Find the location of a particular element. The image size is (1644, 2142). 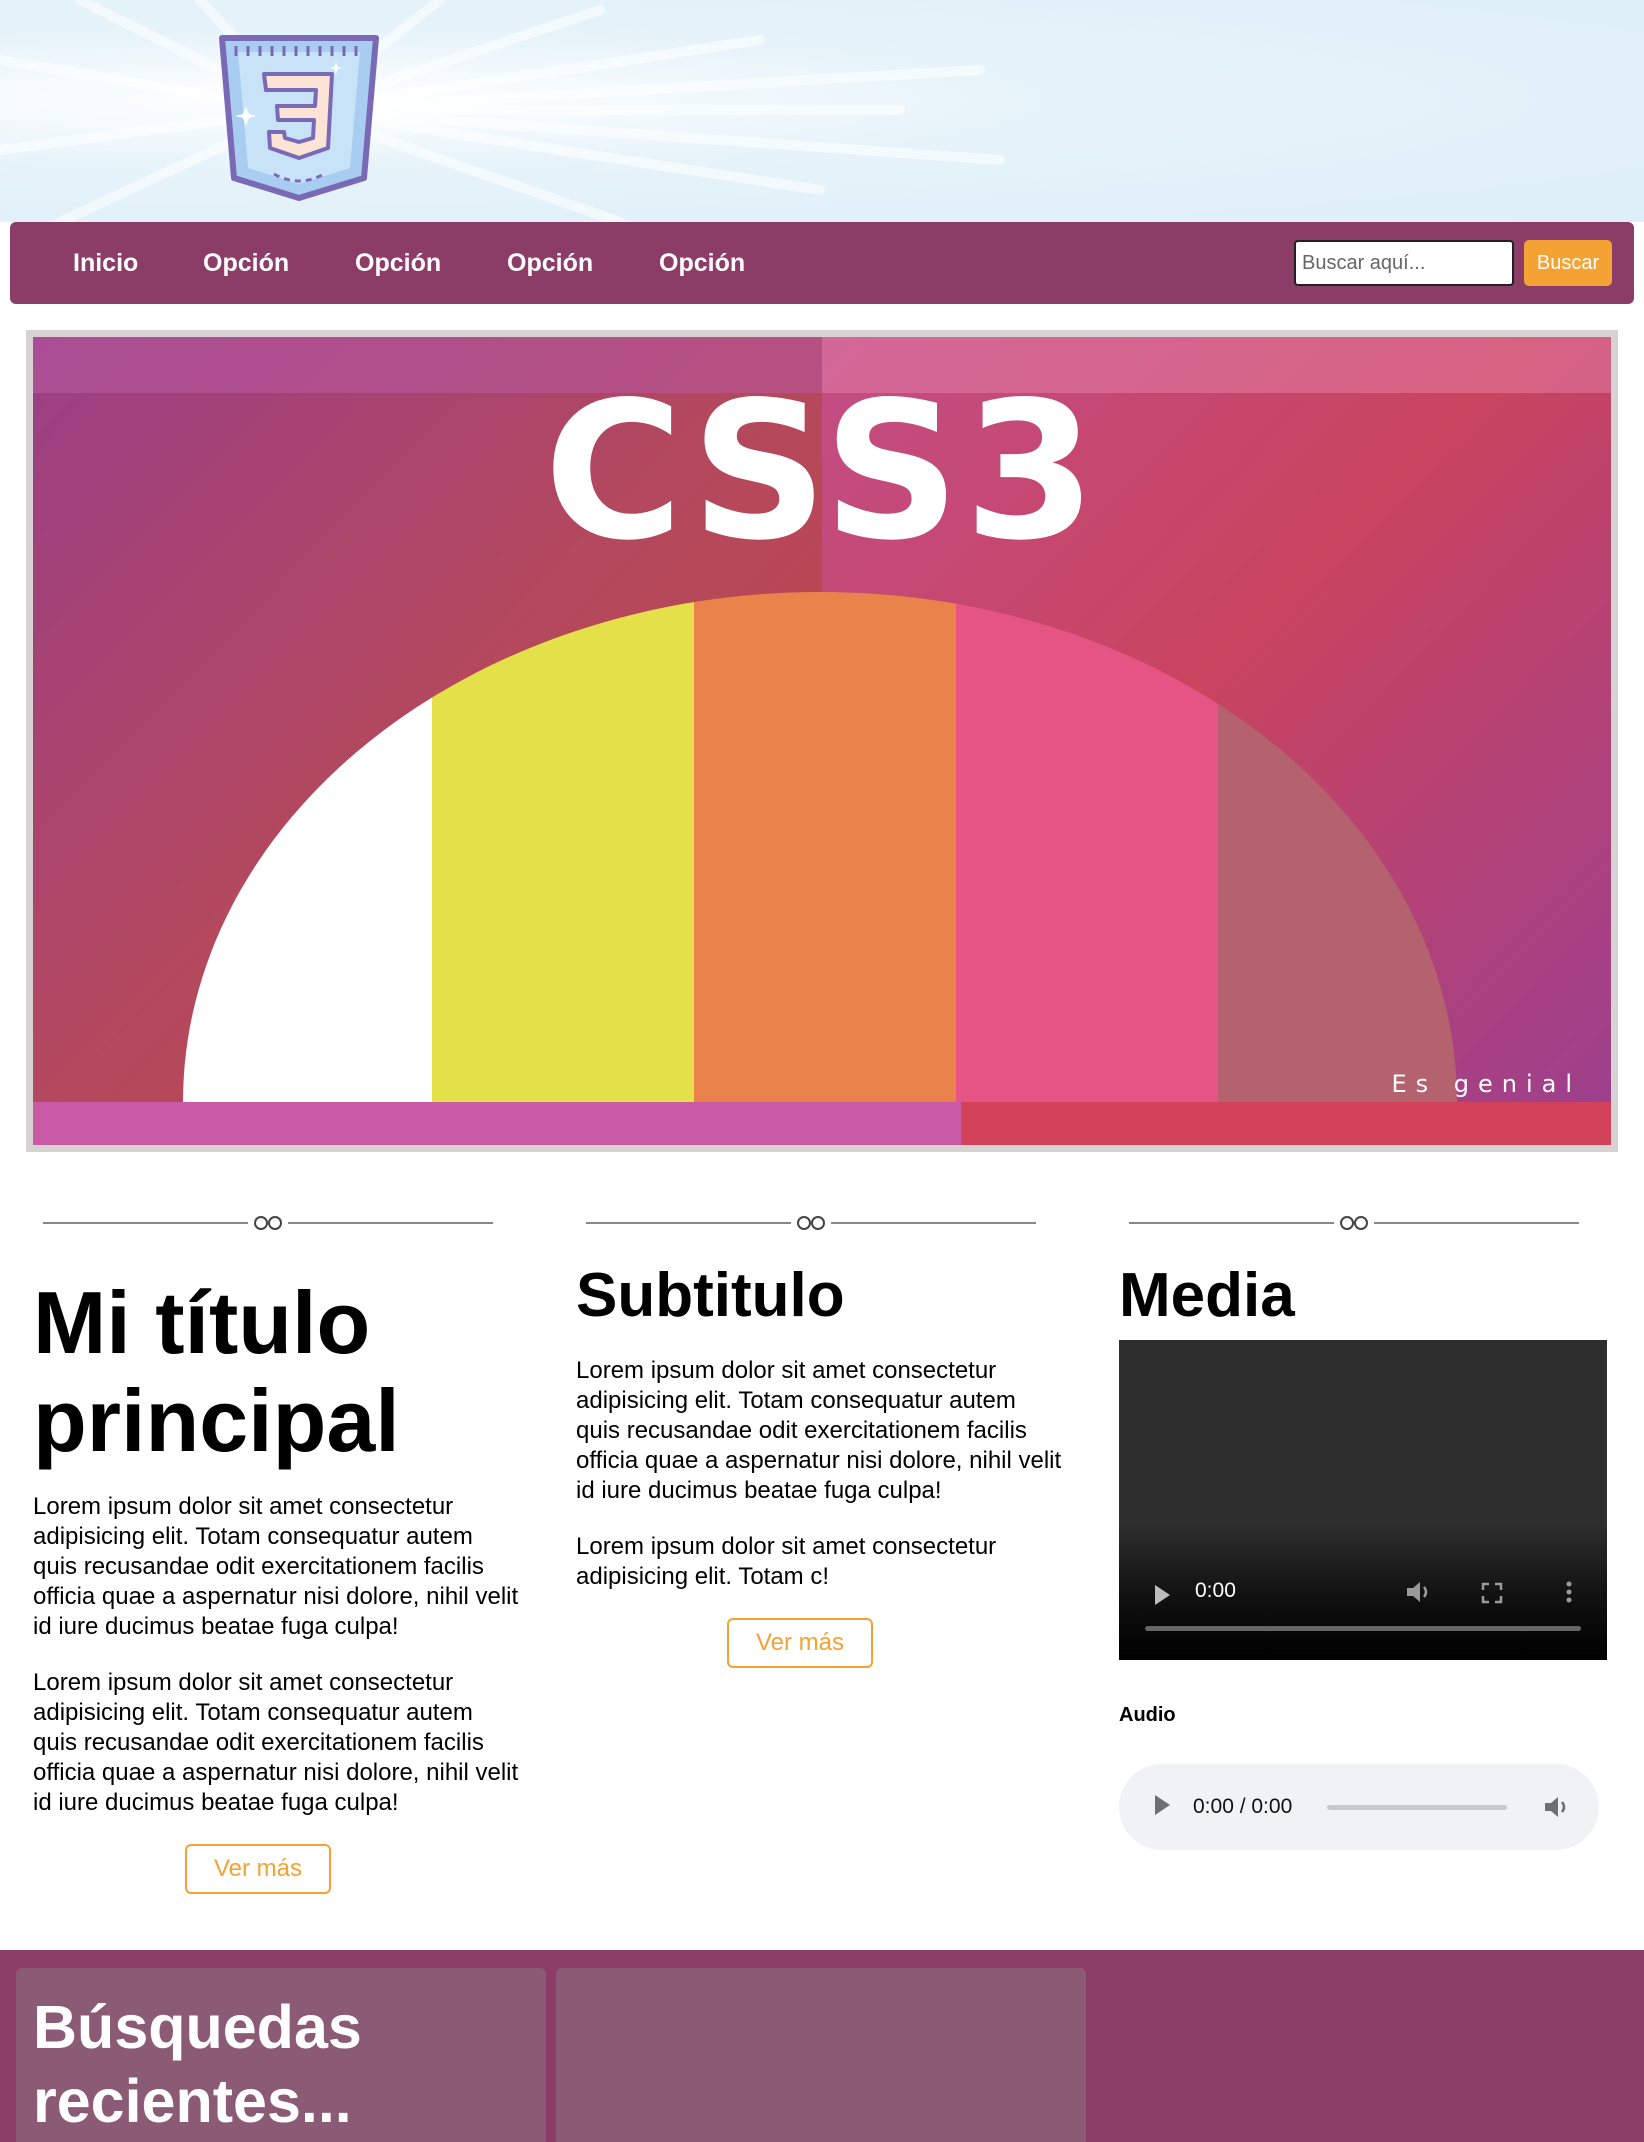

fullscreen-icon is located at coordinates (1492, 1593).